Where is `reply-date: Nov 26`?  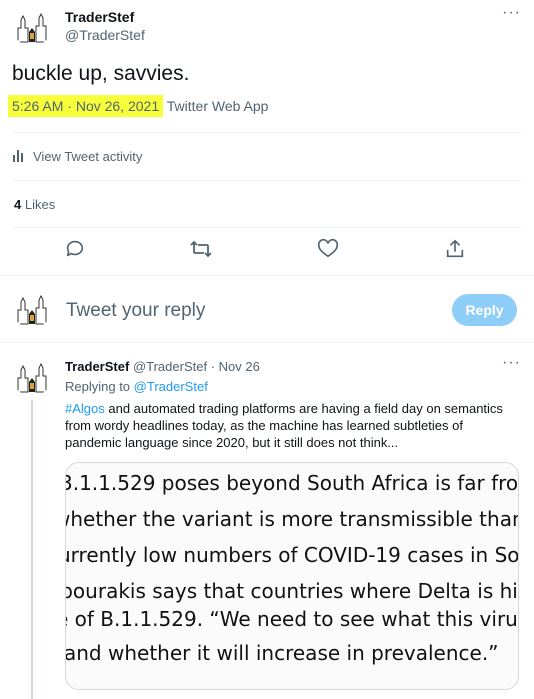 reply-date: Nov 26 is located at coordinates (239, 366).